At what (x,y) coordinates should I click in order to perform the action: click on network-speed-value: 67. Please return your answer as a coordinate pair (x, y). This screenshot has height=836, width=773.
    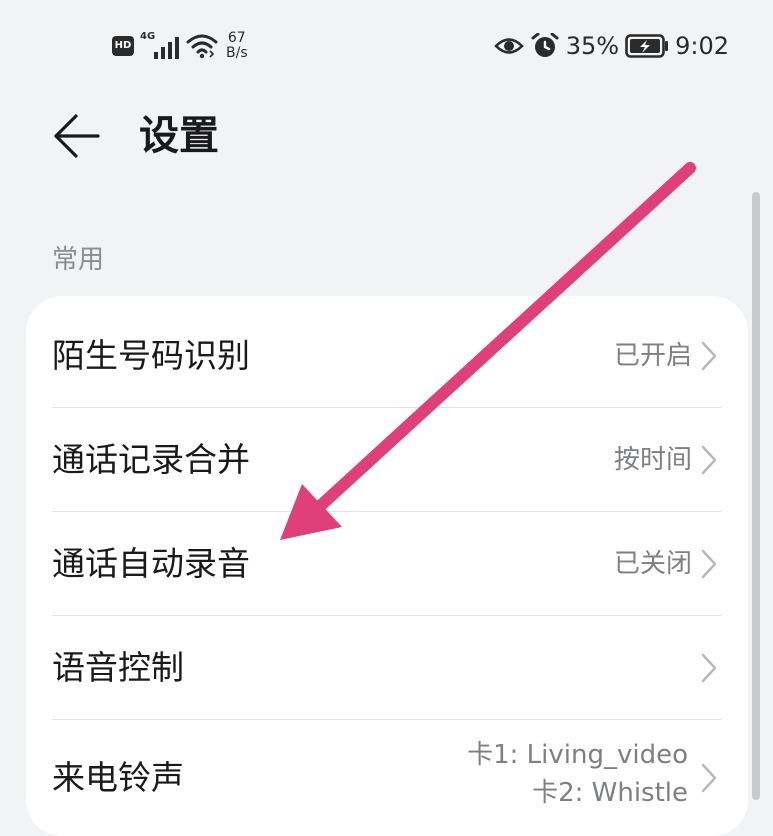
    Looking at the image, I should click on (236, 38).